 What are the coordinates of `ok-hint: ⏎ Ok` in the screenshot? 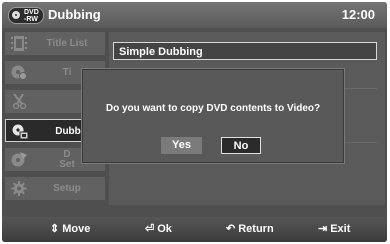 It's located at (158, 229).